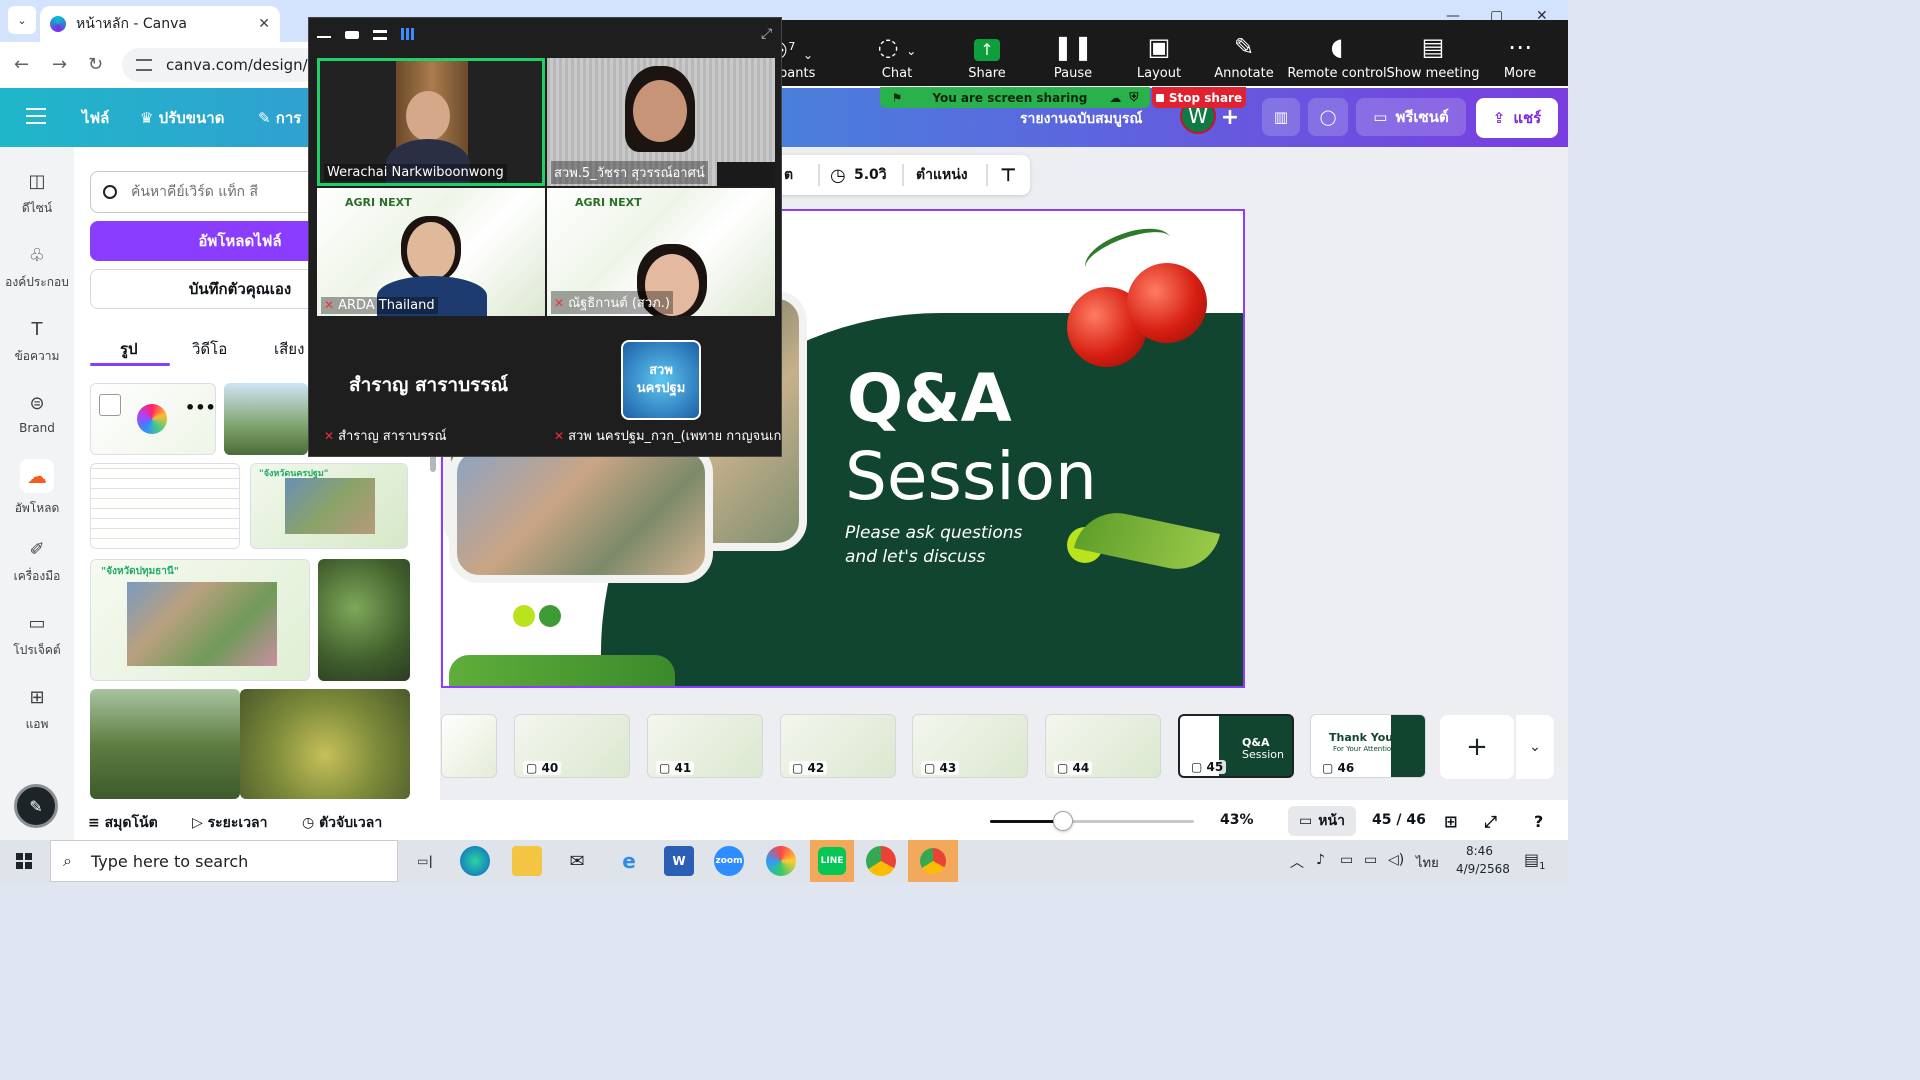 This screenshot has height=1080, width=1920. I want to click on chrome-active-button, so click(933, 861).